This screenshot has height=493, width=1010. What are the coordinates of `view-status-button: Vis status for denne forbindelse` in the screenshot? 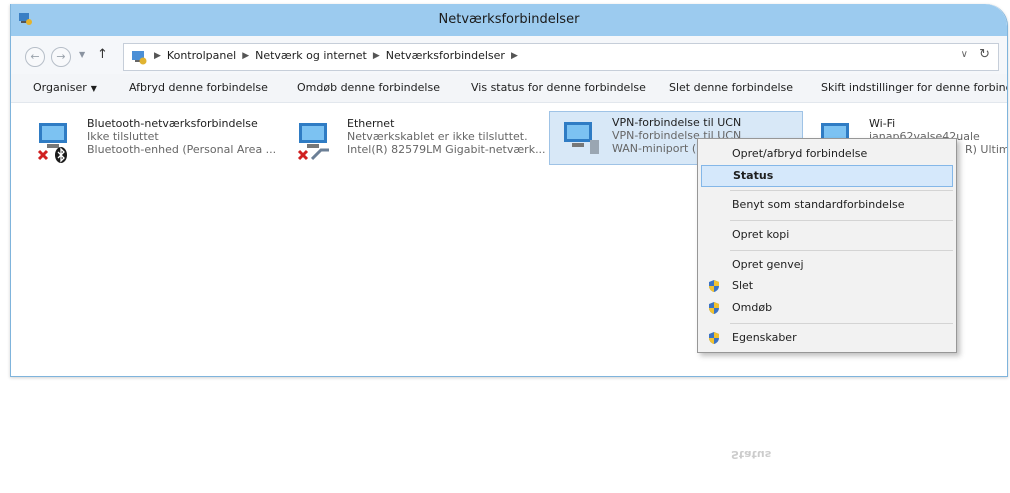 It's located at (558, 87).